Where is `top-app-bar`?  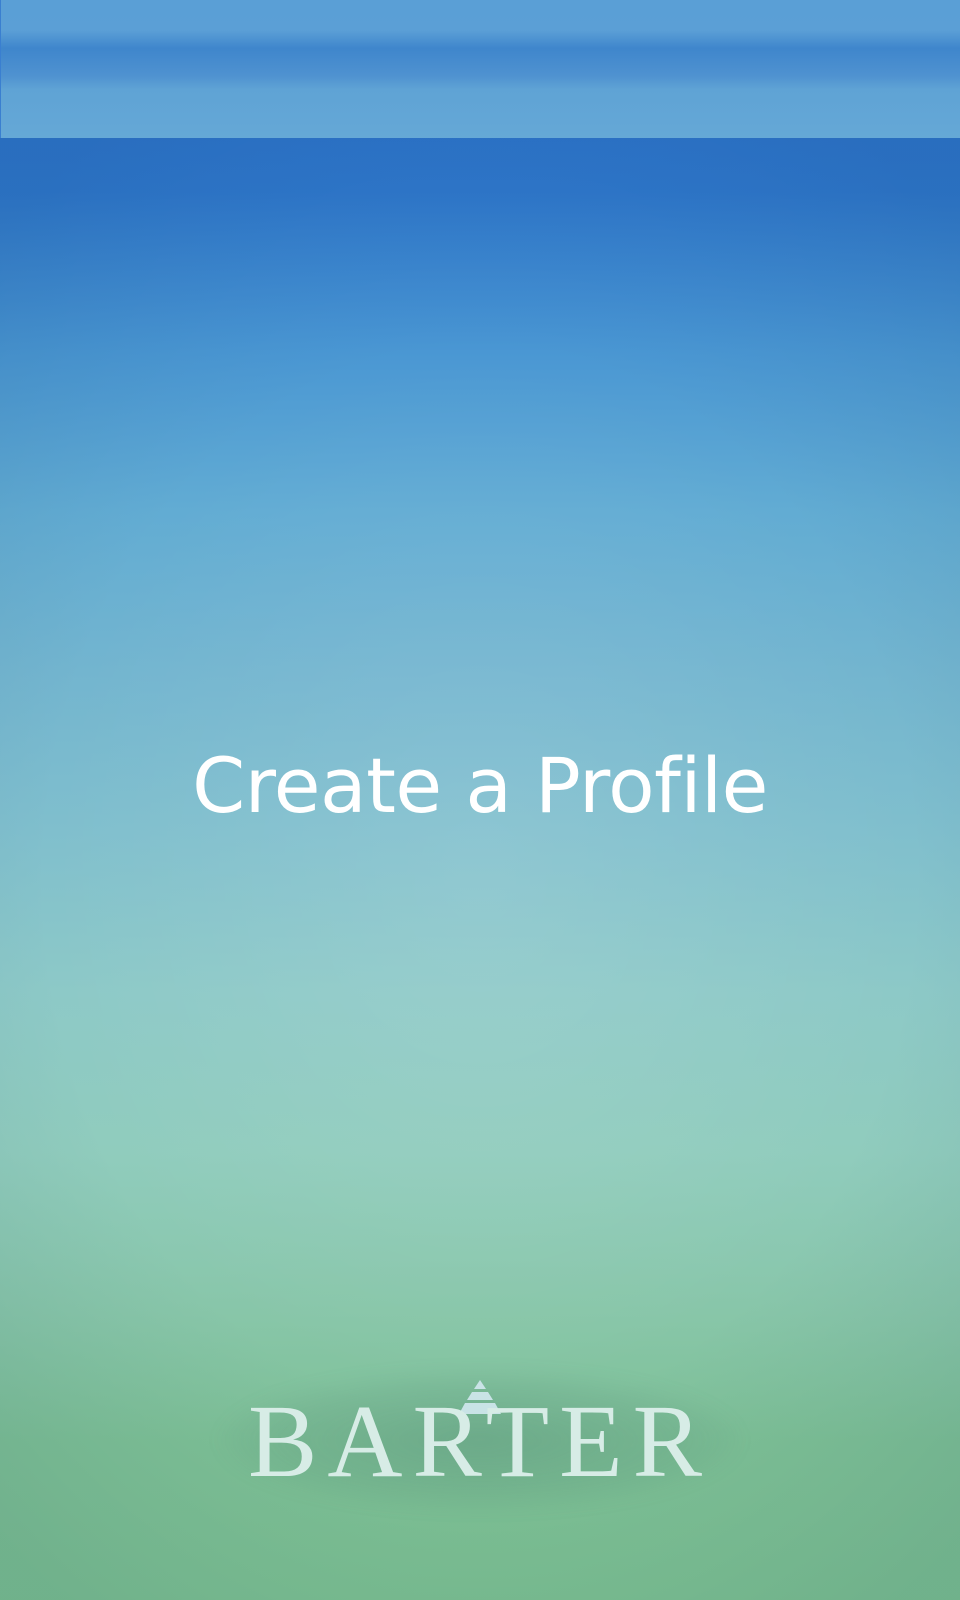 top-app-bar is located at coordinates (480, 69).